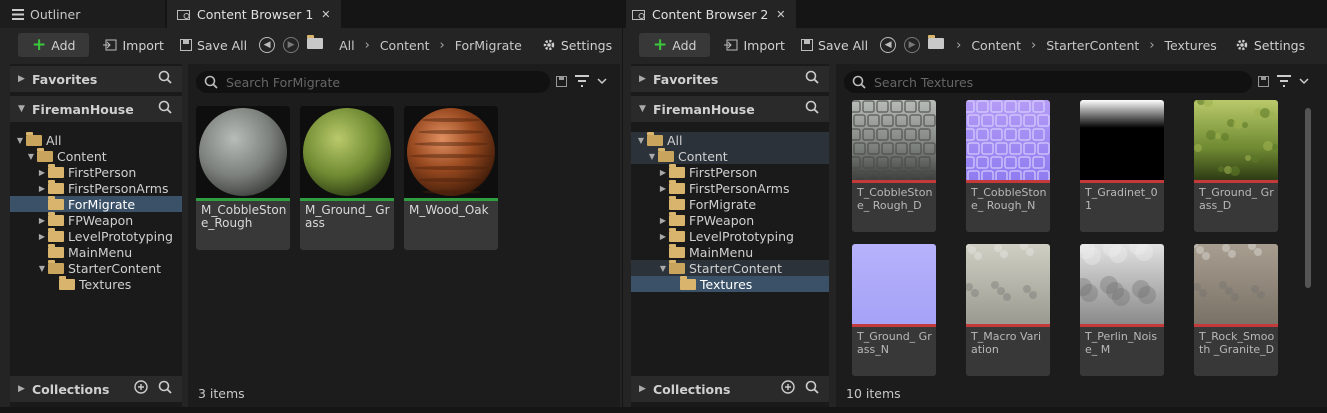 This screenshot has height=413, width=1327. I want to click on tree-item-label: FirstPersonArms, so click(118, 188).